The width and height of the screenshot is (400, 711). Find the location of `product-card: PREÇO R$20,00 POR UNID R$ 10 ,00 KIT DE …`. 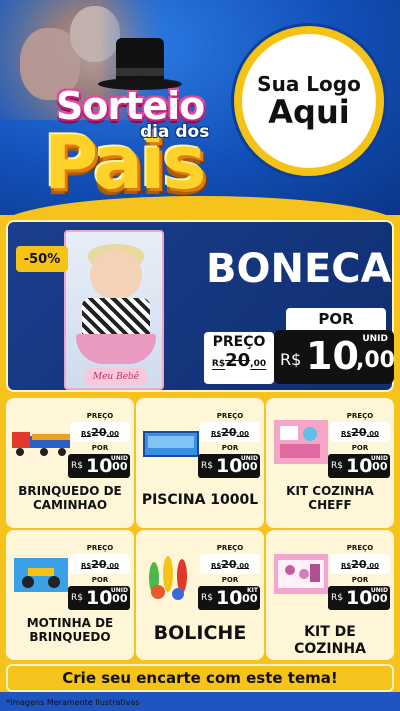

product-card: PREÇO R$20,00 POR UNID R$ 10 ,00 KIT DE … is located at coordinates (330, 595).